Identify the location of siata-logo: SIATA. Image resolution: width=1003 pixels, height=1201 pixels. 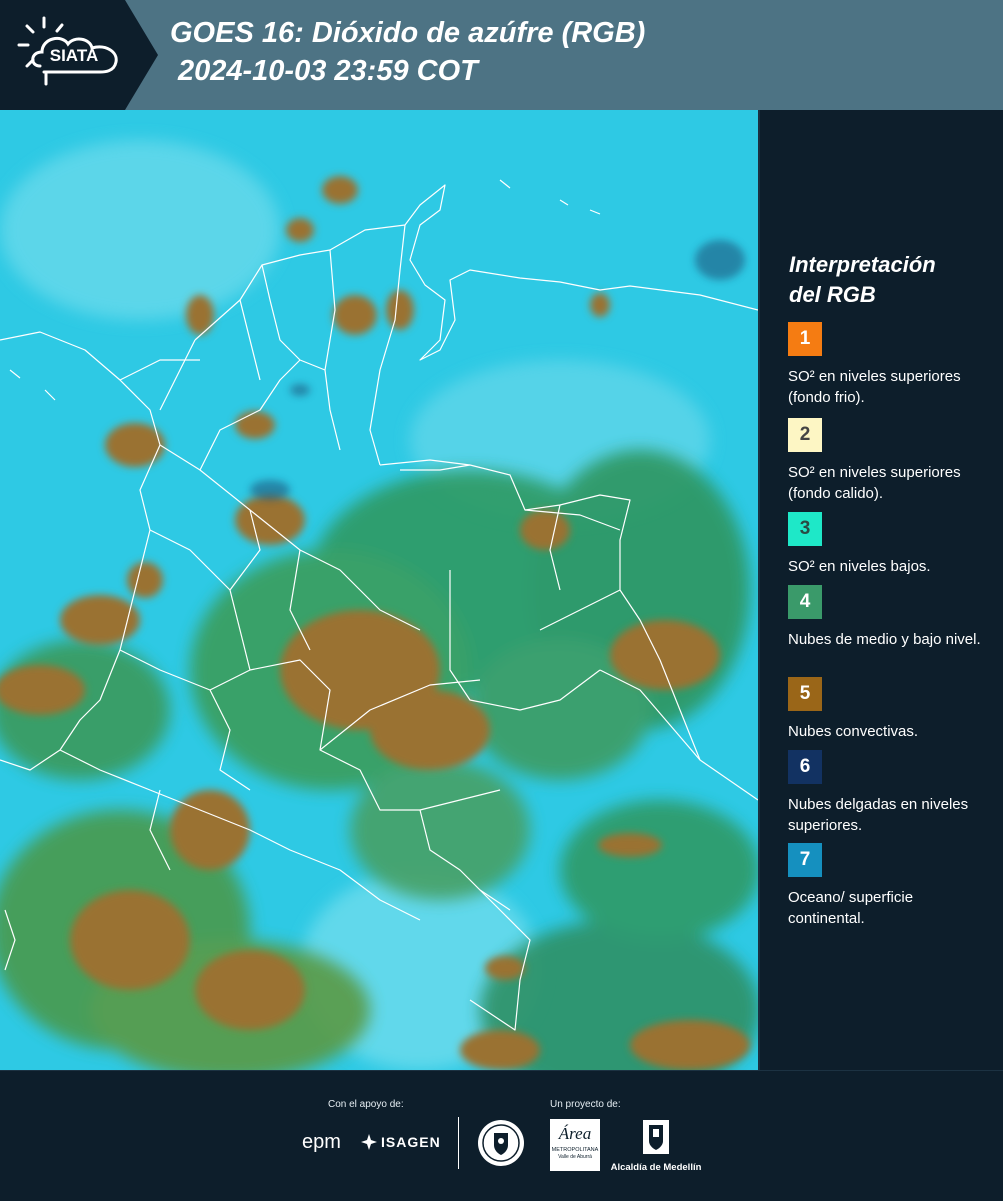
(80, 55).